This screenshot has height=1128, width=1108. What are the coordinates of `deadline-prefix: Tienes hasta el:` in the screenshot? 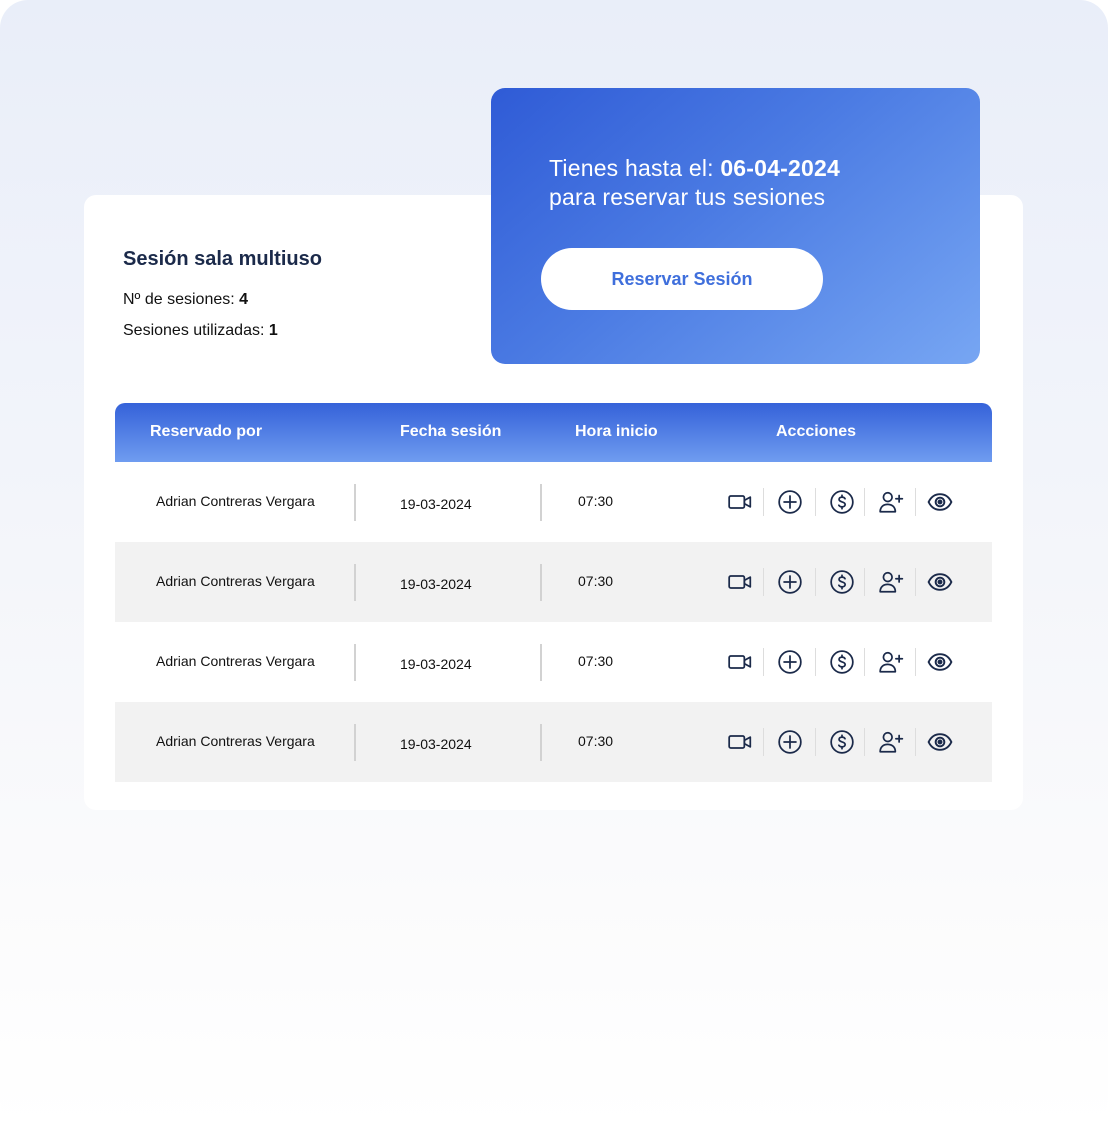 It's located at (635, 168).